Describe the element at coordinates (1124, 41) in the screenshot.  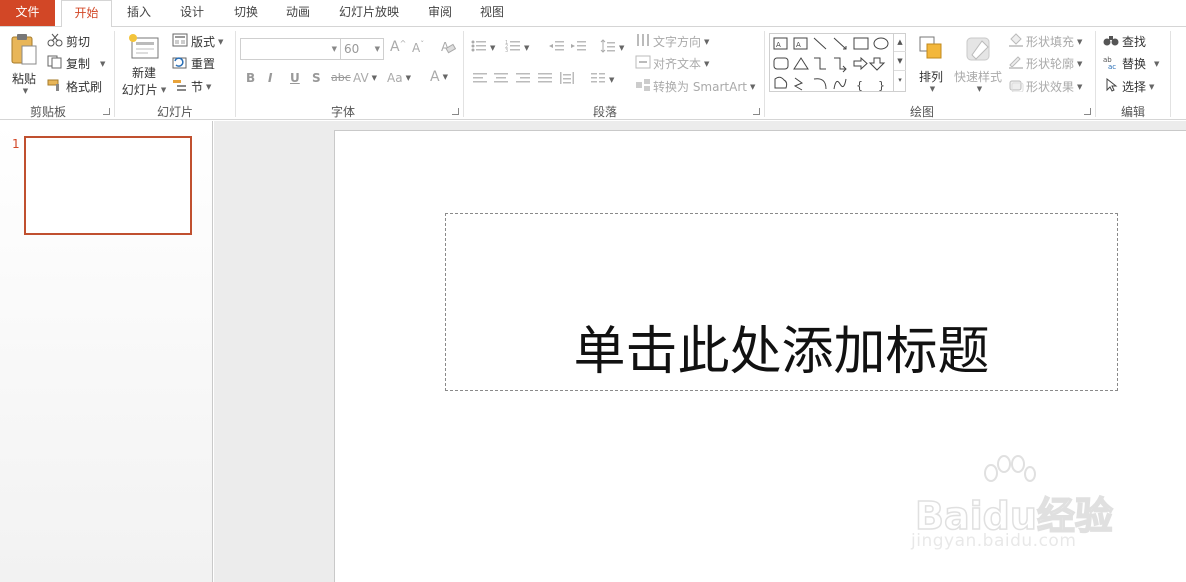
I see `find-button: 查找` at that location.